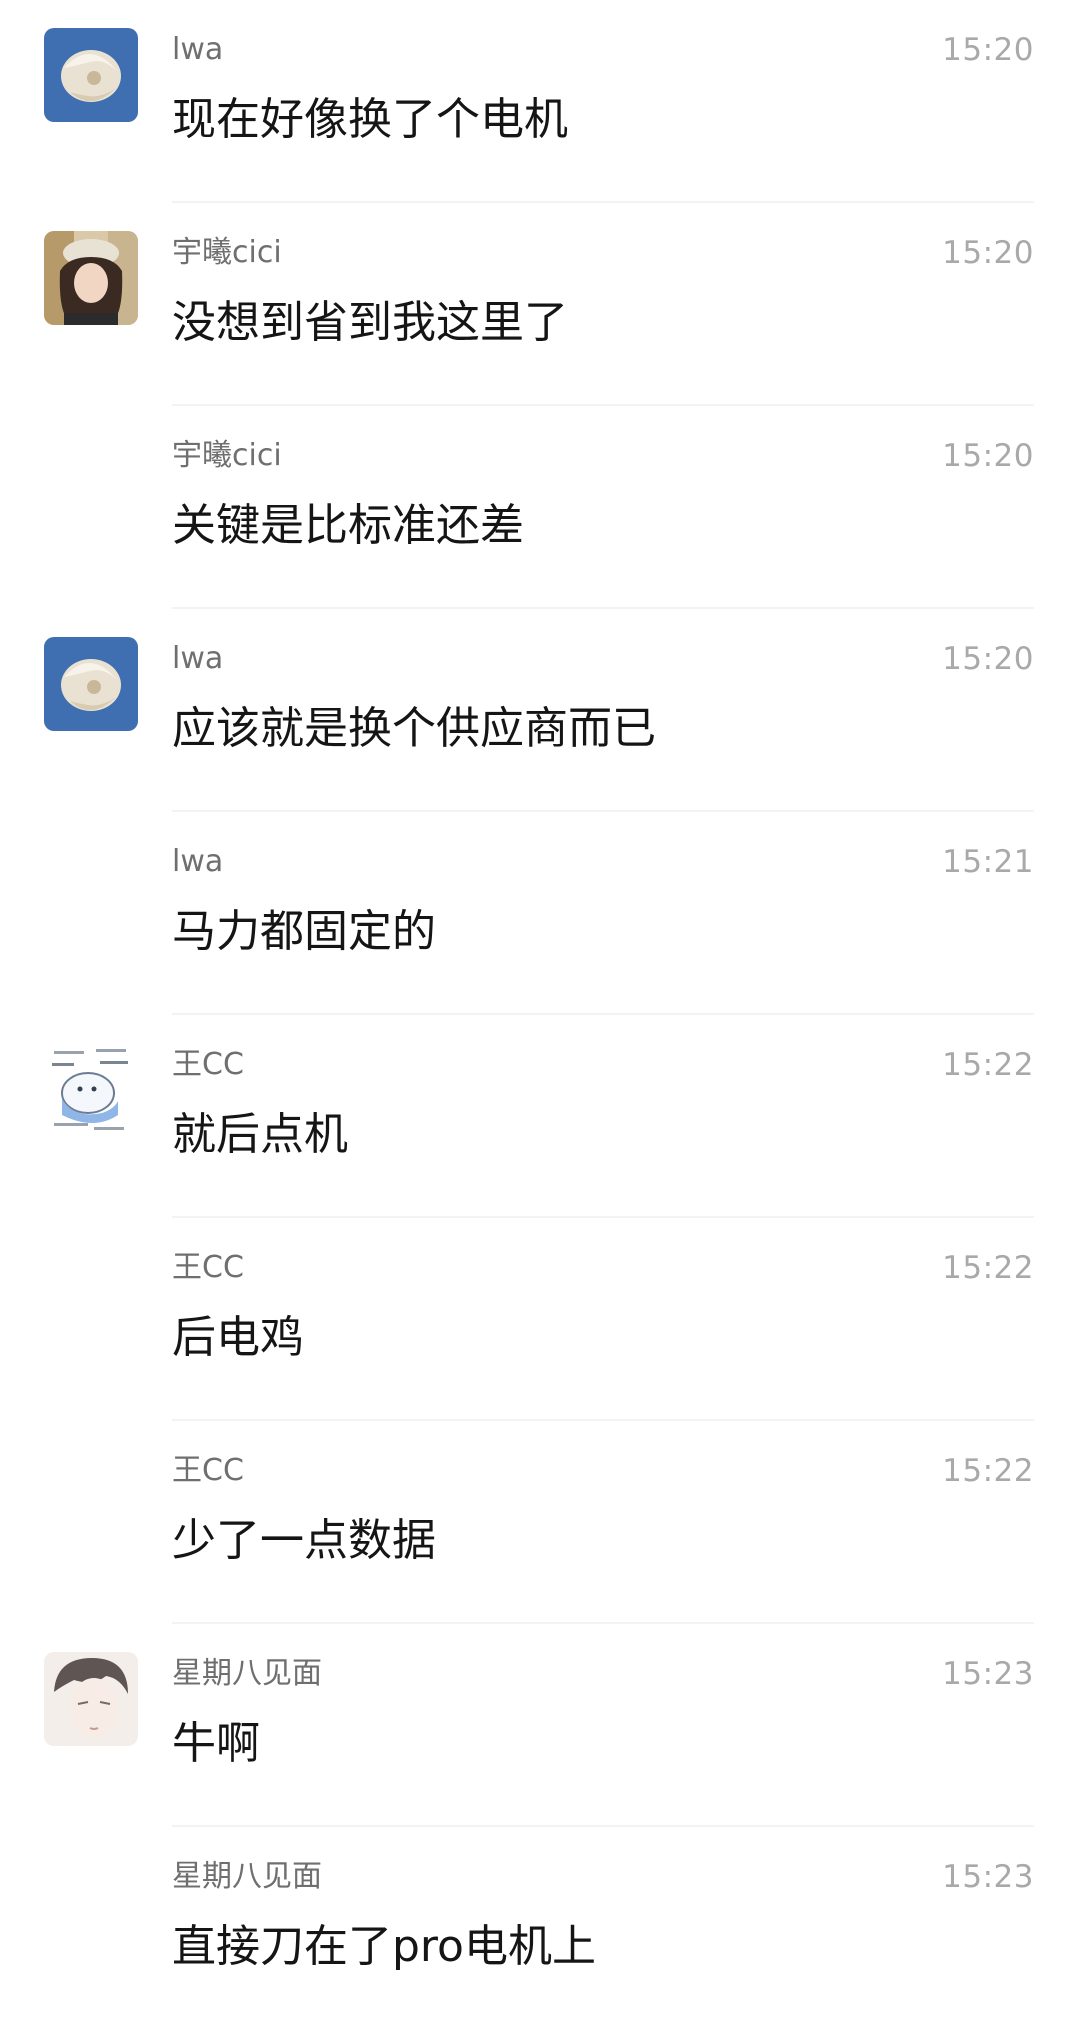 Image resolution: width=1080 pixels, height=2040 pixels. I want to click on message-text: 应该就是换个供应商而已, so click(414, 728).